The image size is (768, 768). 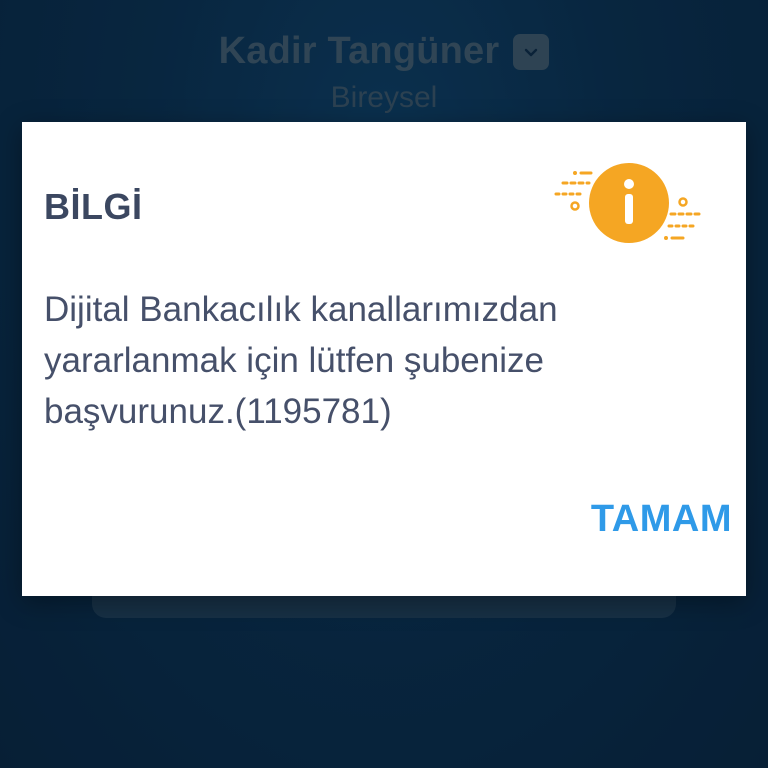 What do you see at coordinates (661, 519) in the screenshot?
I see `ok-button: TAMAM` at bounding box center [661, 519].